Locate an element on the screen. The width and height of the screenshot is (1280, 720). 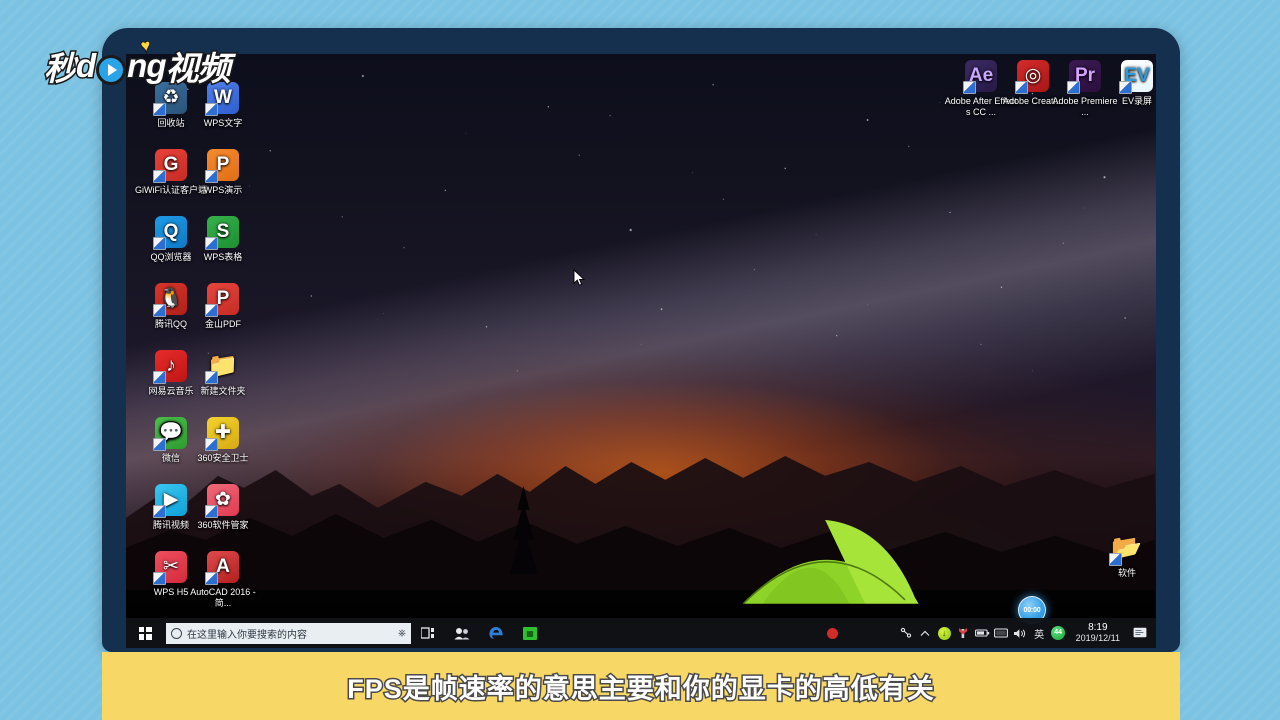
desktop-icon-software-folder: 📂 软件 is located at coordinates (1123, 555).